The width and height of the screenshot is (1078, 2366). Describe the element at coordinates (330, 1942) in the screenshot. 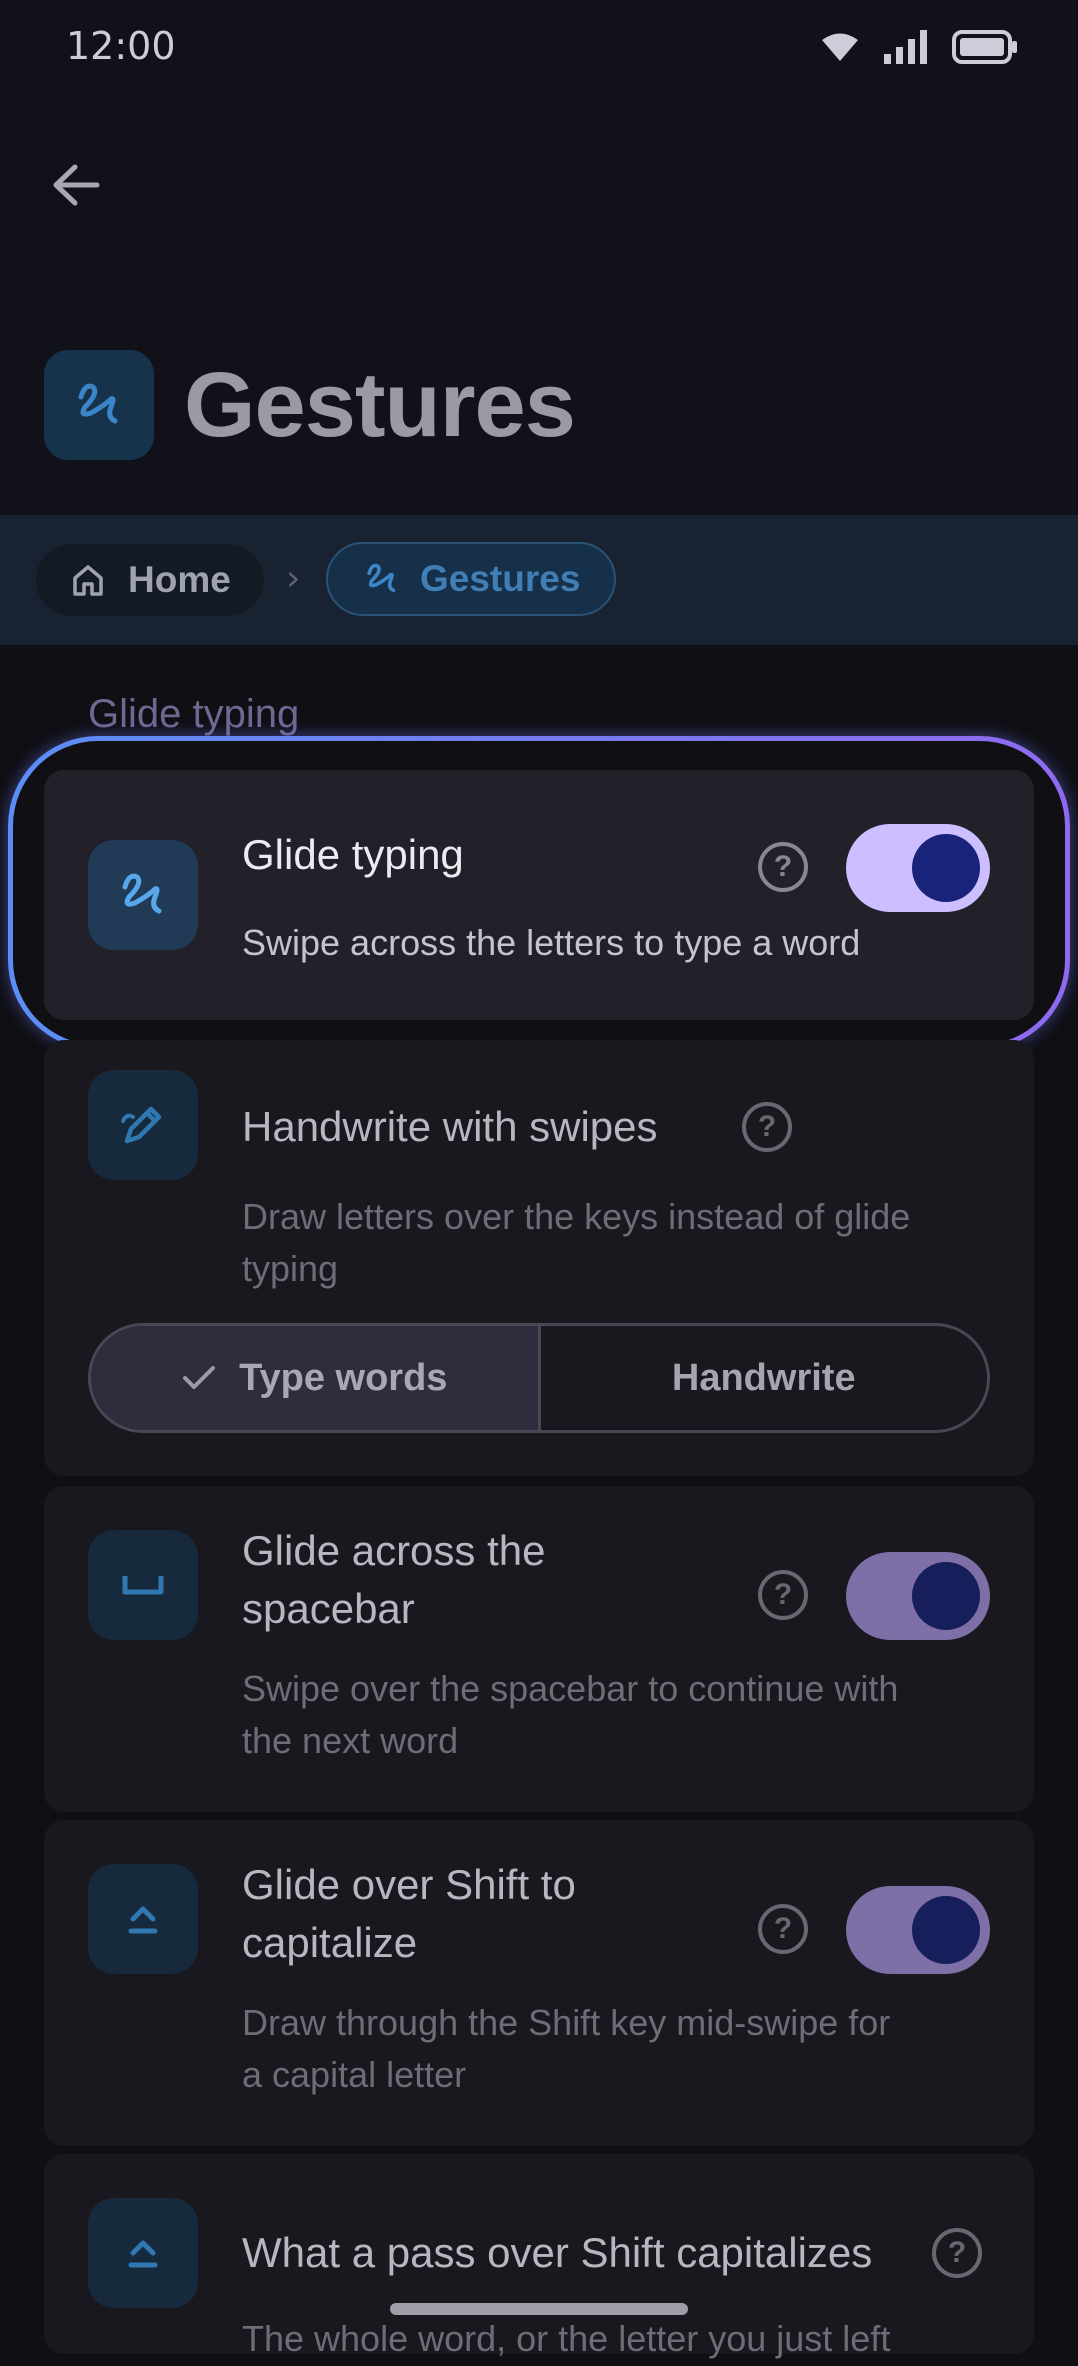

I see `setting-title-line2: capitalize` at that location.